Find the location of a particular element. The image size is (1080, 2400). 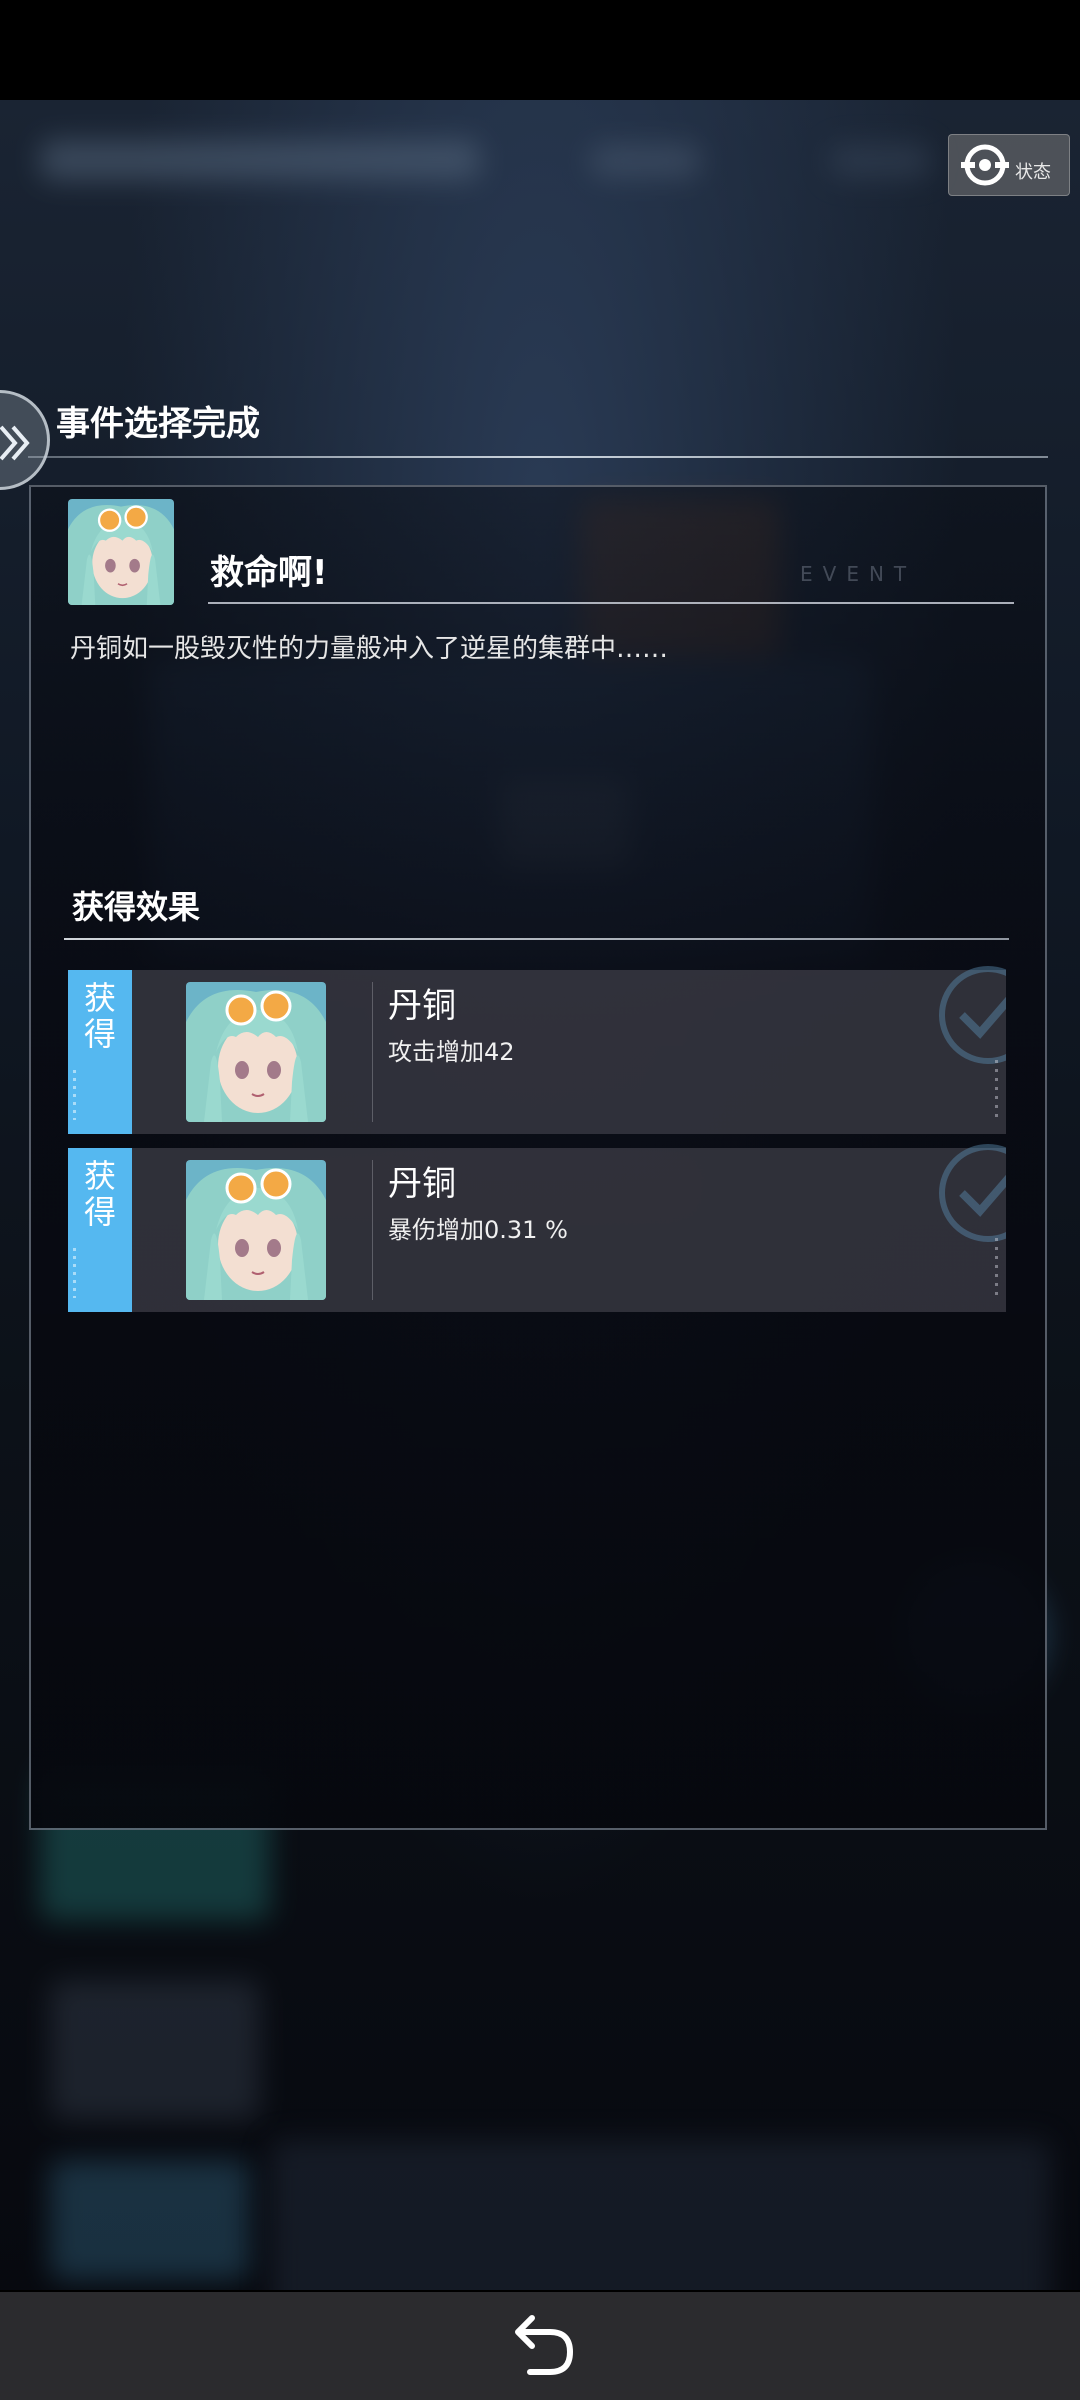

event-watermark: EVENT is located at coordinates (858, 574).